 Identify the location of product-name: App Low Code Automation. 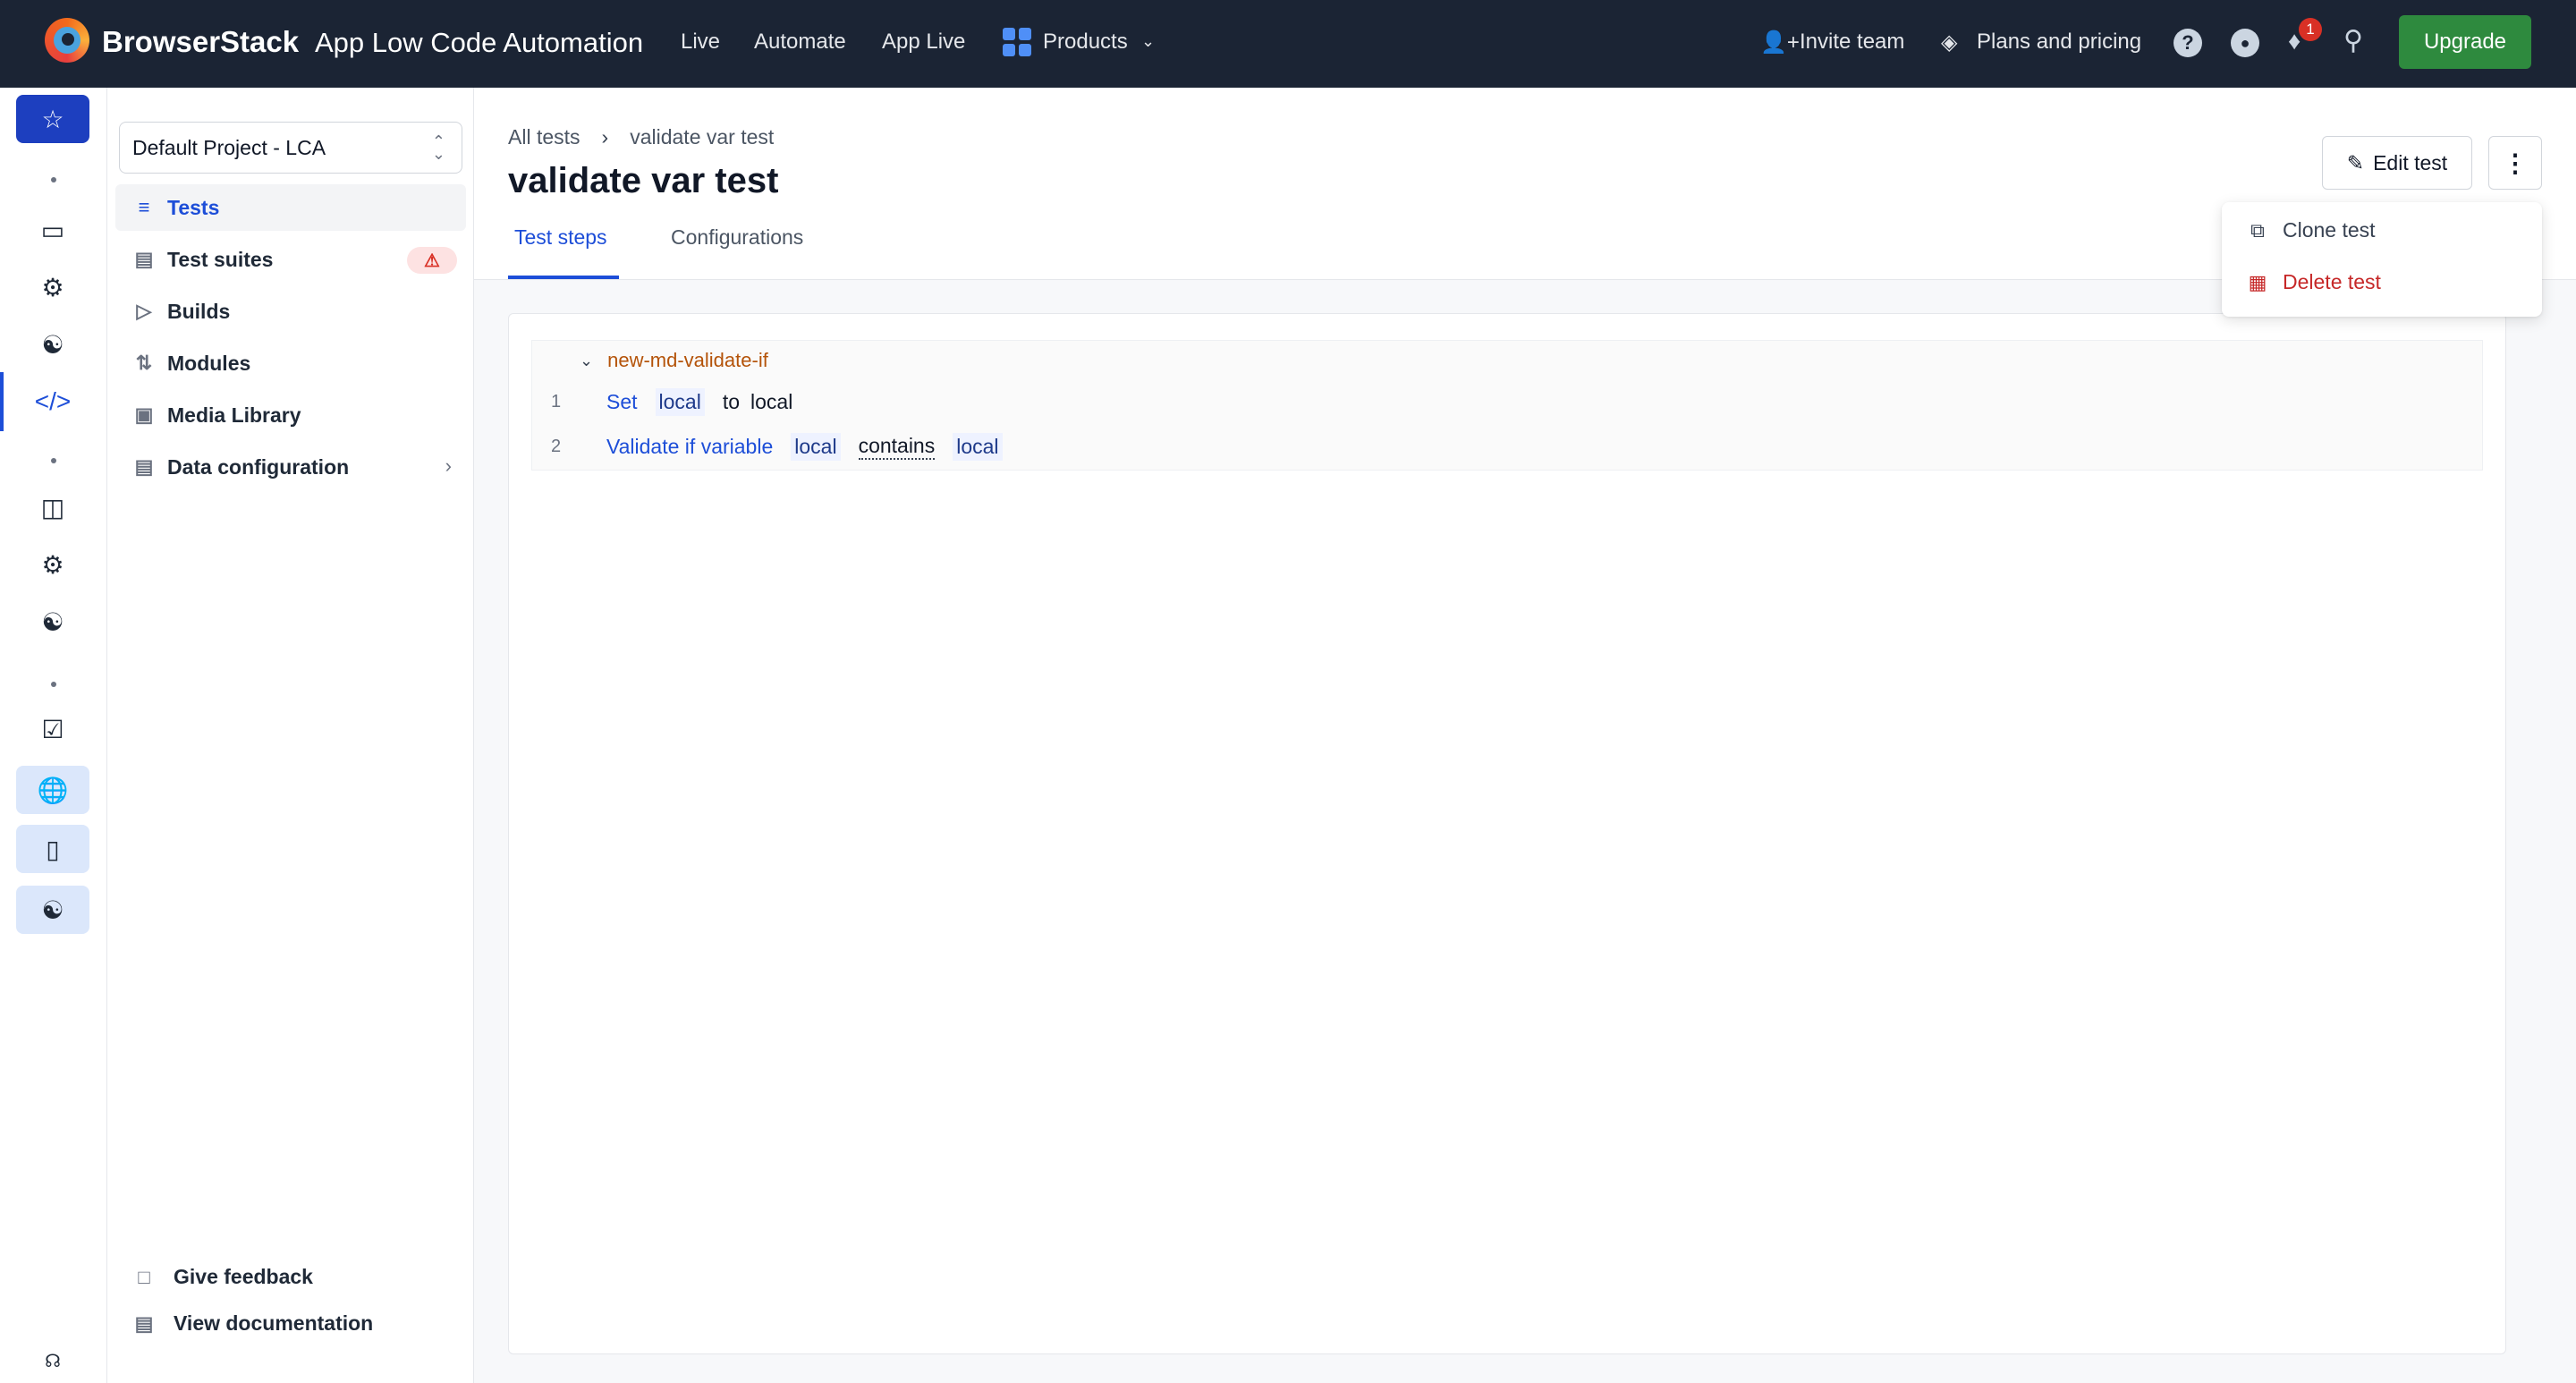
(479, 43).